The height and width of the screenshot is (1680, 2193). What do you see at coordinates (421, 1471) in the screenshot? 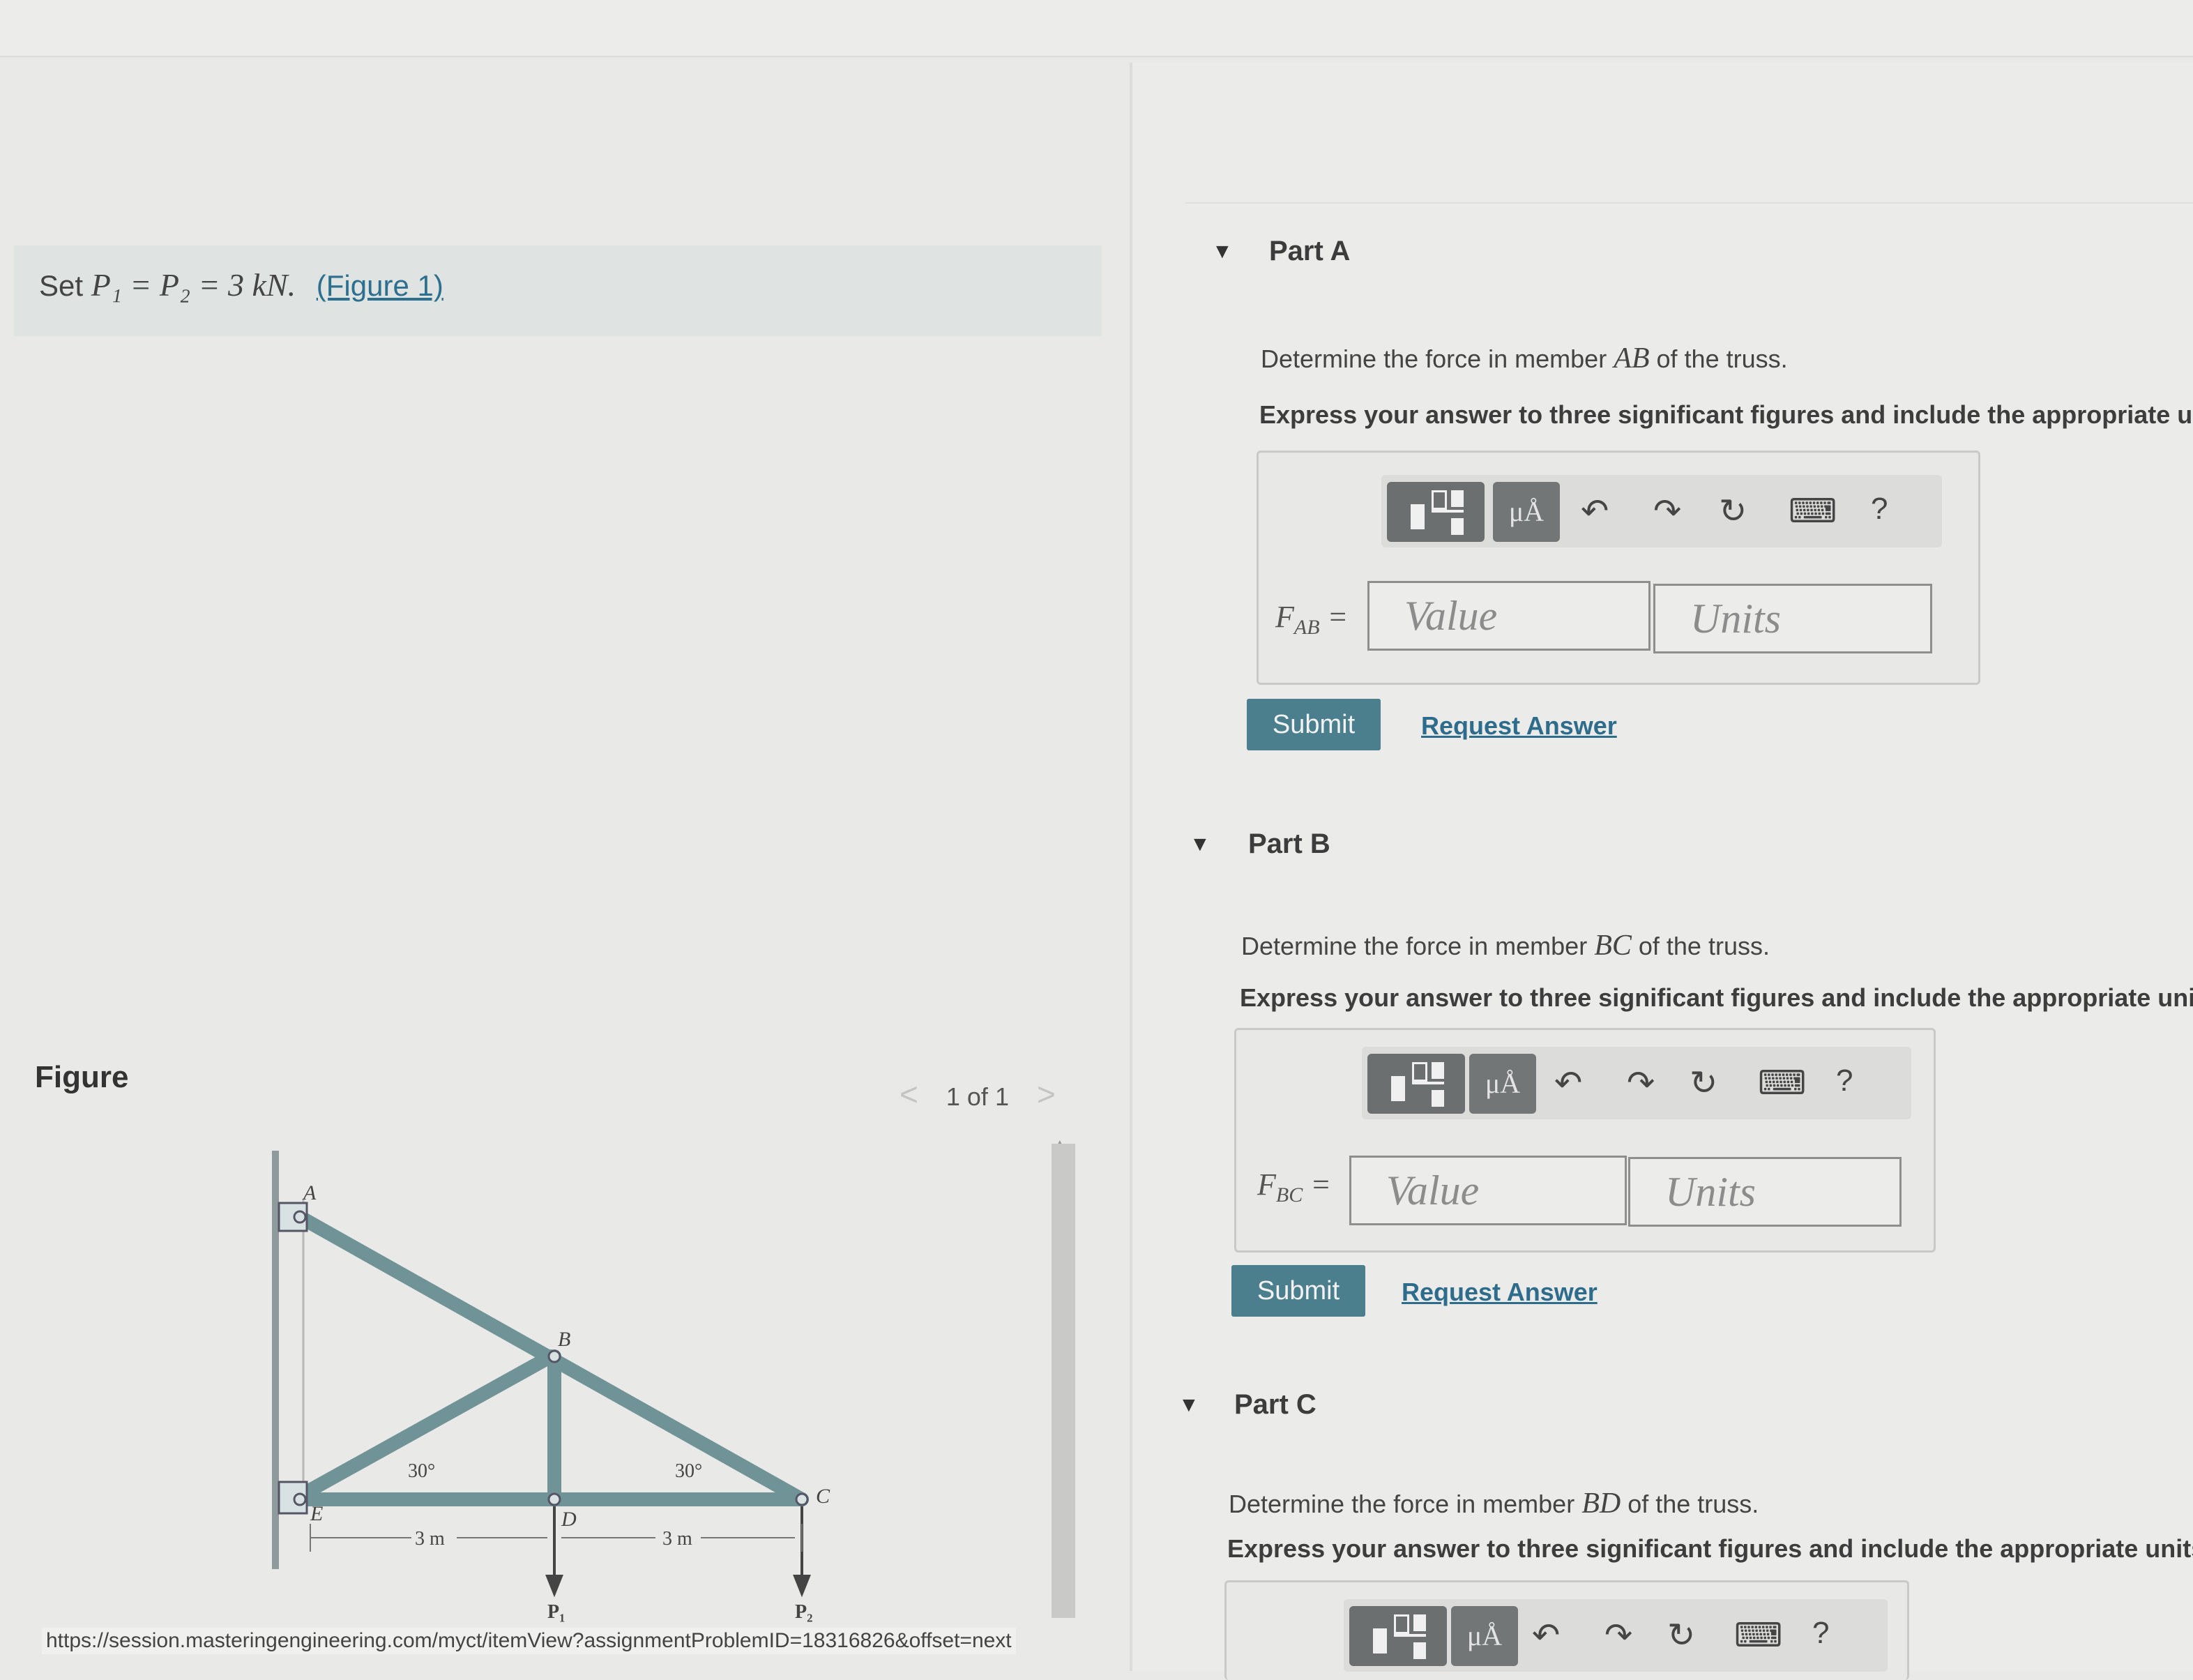
I see `angle-label-1: 30°` at bounding box center [421, 1471].